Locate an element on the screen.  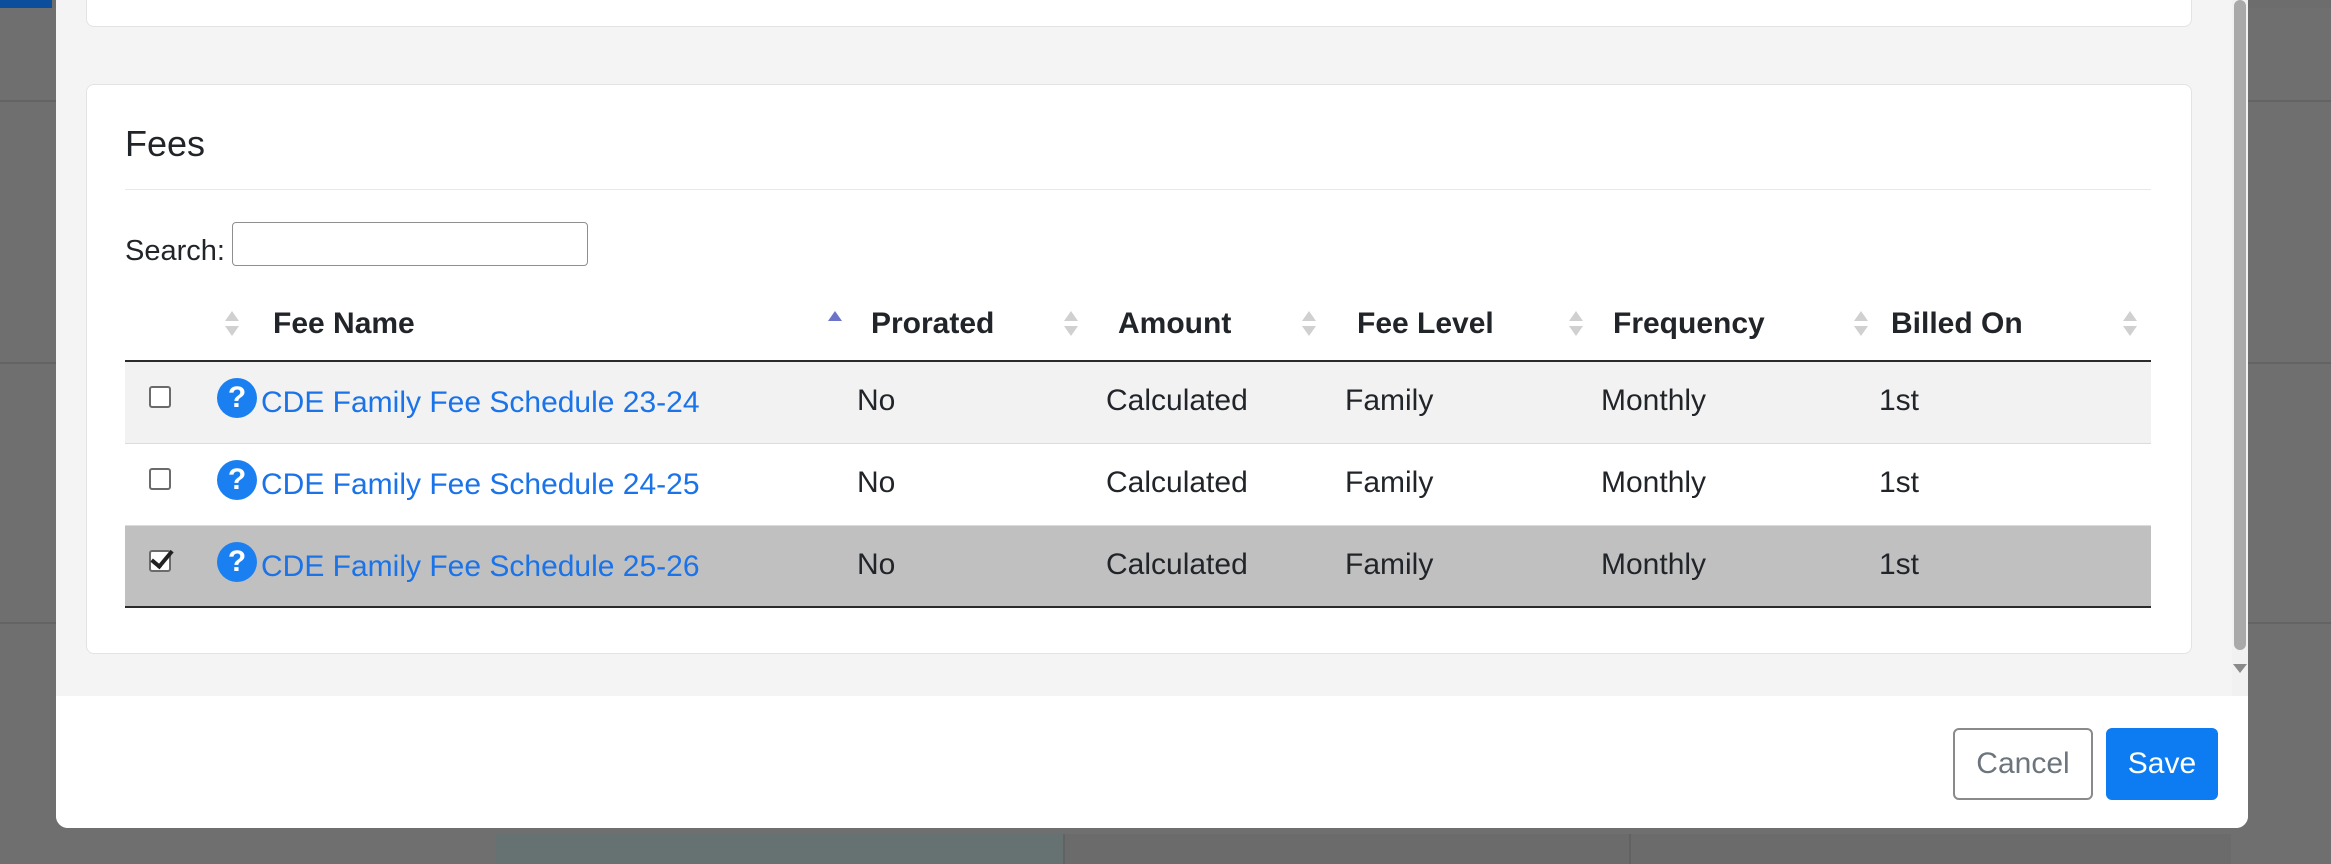
background-top-bar-accent is located at coordinates (26, 4).